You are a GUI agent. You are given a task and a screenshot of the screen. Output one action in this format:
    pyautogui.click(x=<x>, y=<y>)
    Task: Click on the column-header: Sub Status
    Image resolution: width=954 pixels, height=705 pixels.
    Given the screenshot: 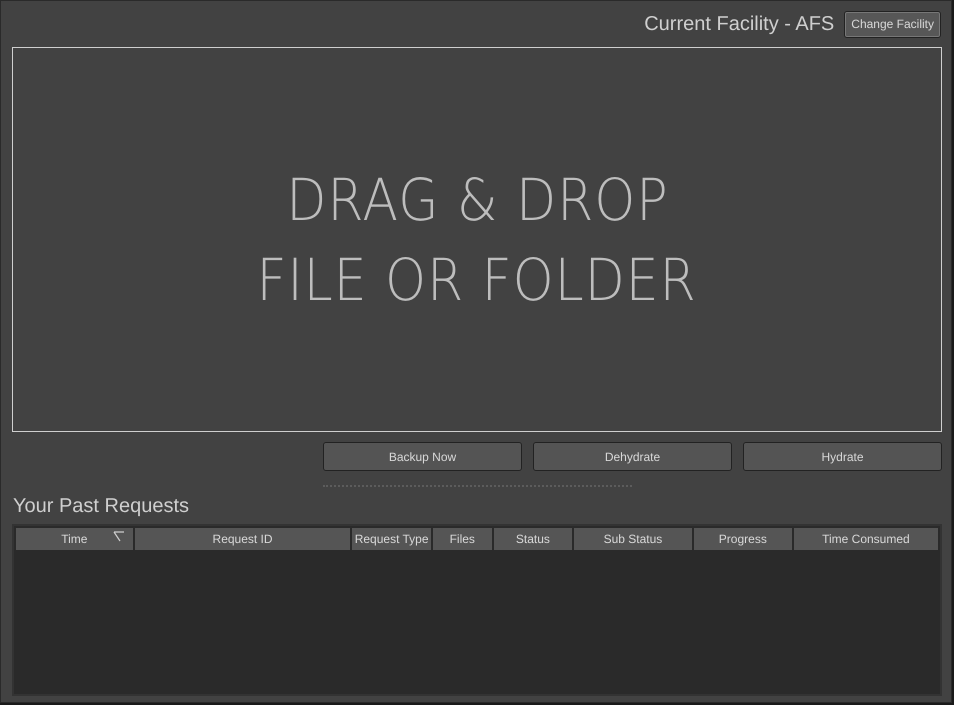 What is the action you would take?
    pyautogui.click(x=633, y=539)
    